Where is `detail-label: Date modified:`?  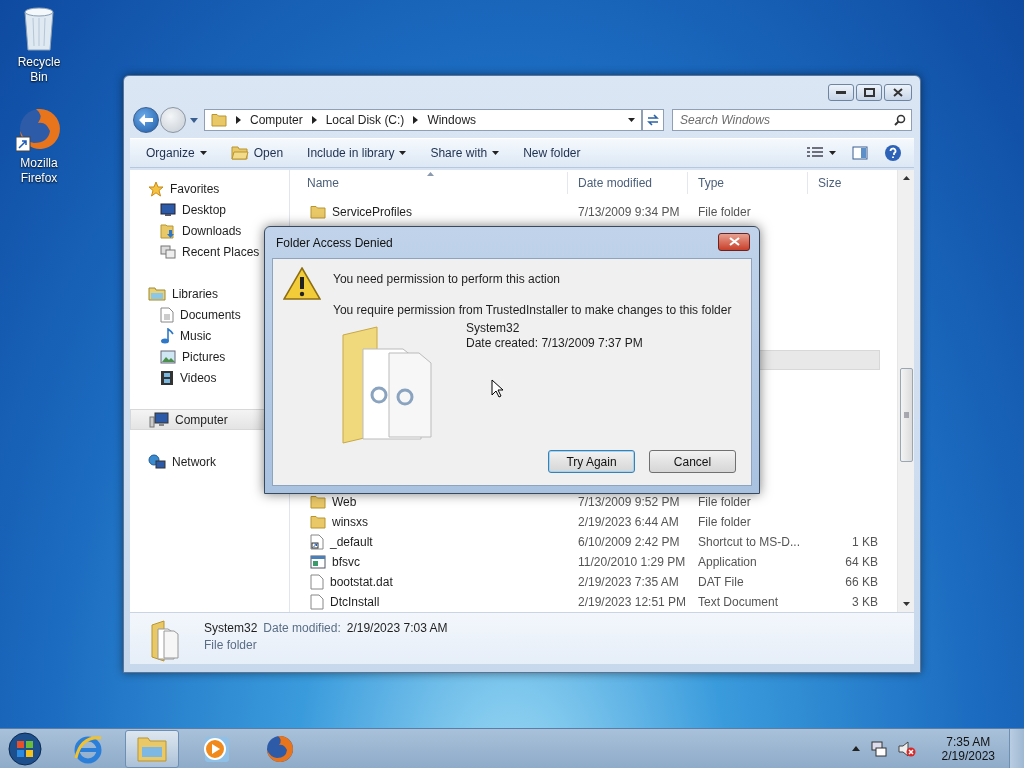 detail-label: Date modified: is located at coordinates (302, 628).